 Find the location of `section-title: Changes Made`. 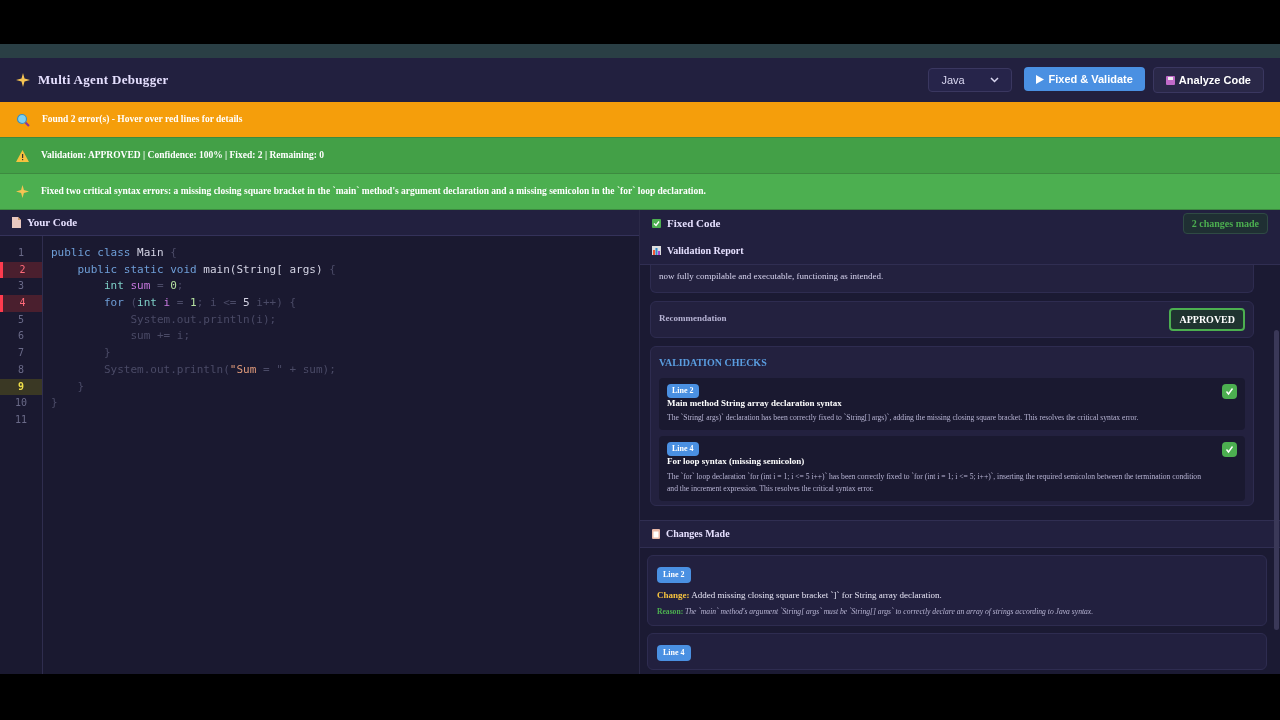

section-title: Changes Made is located at coordinates (698, 534).